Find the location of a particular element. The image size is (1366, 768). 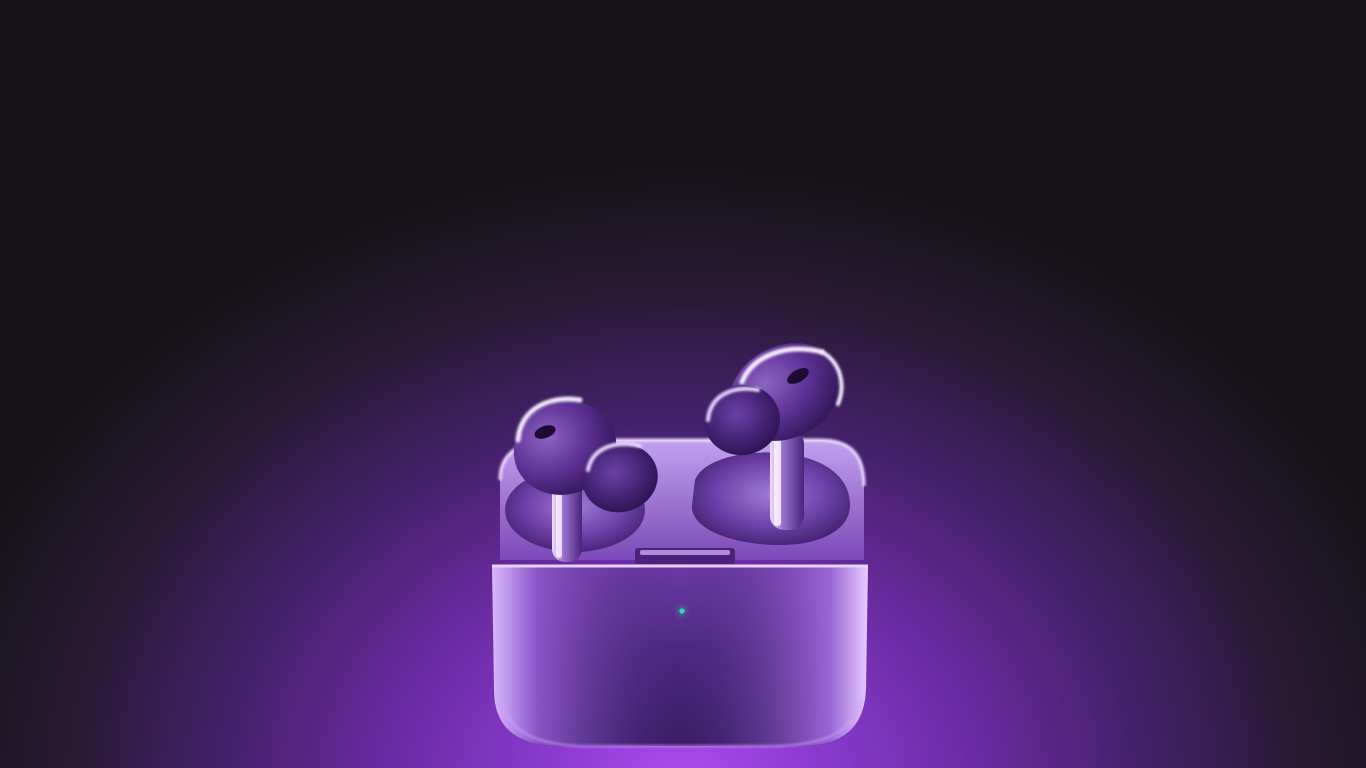

charging-case is located at coordinates (680, 655).